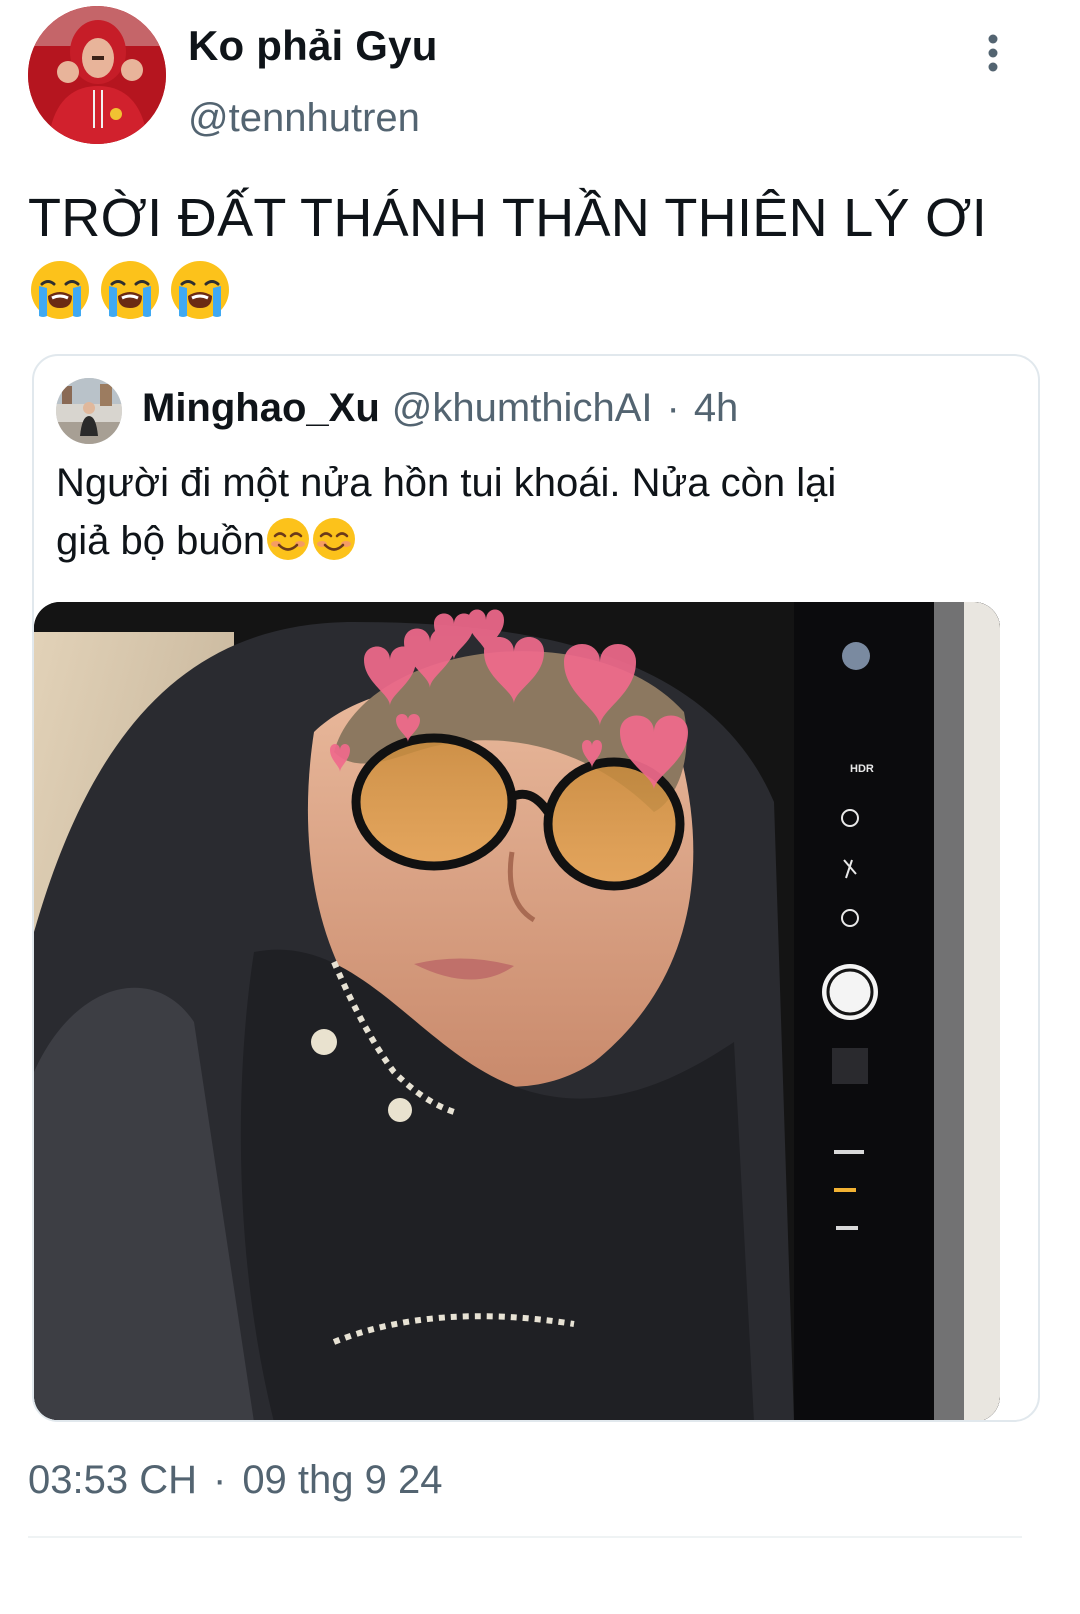 The image size is (1080, 1614). Describe the element at coordinates (313, 46) in the screenshot. I see `author-display-name: Ko phải Gyu` at that location.